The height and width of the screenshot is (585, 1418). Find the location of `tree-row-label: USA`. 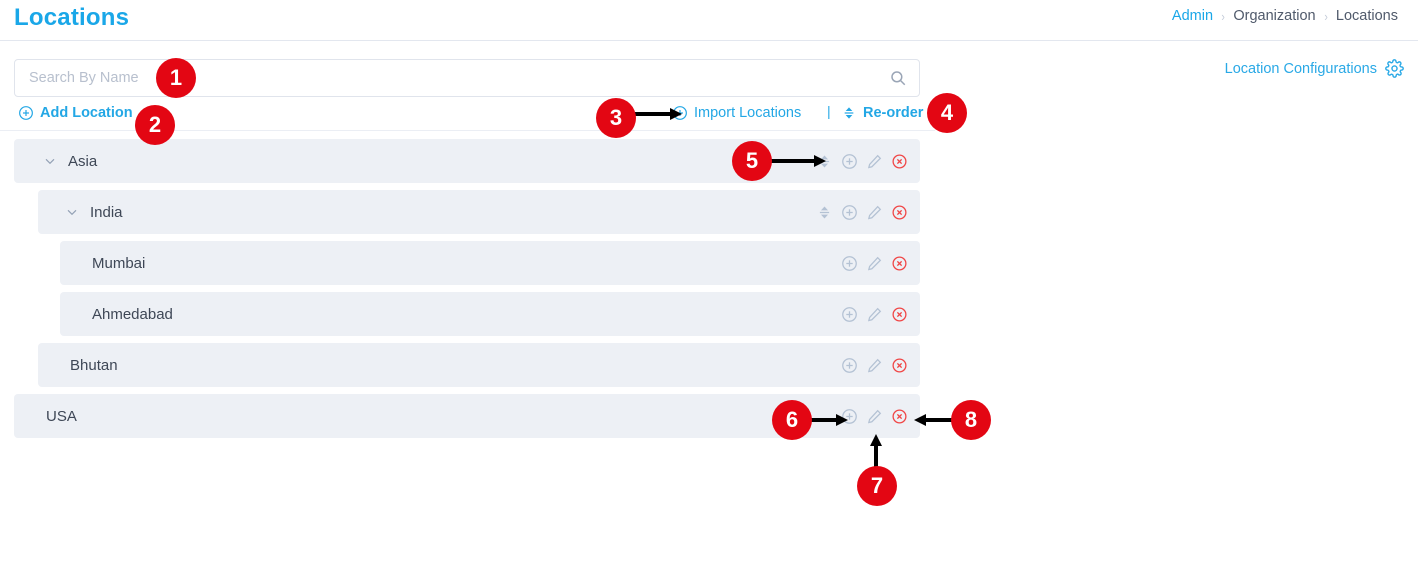

tree-row-label: USA is located at coordinates (61, 416).